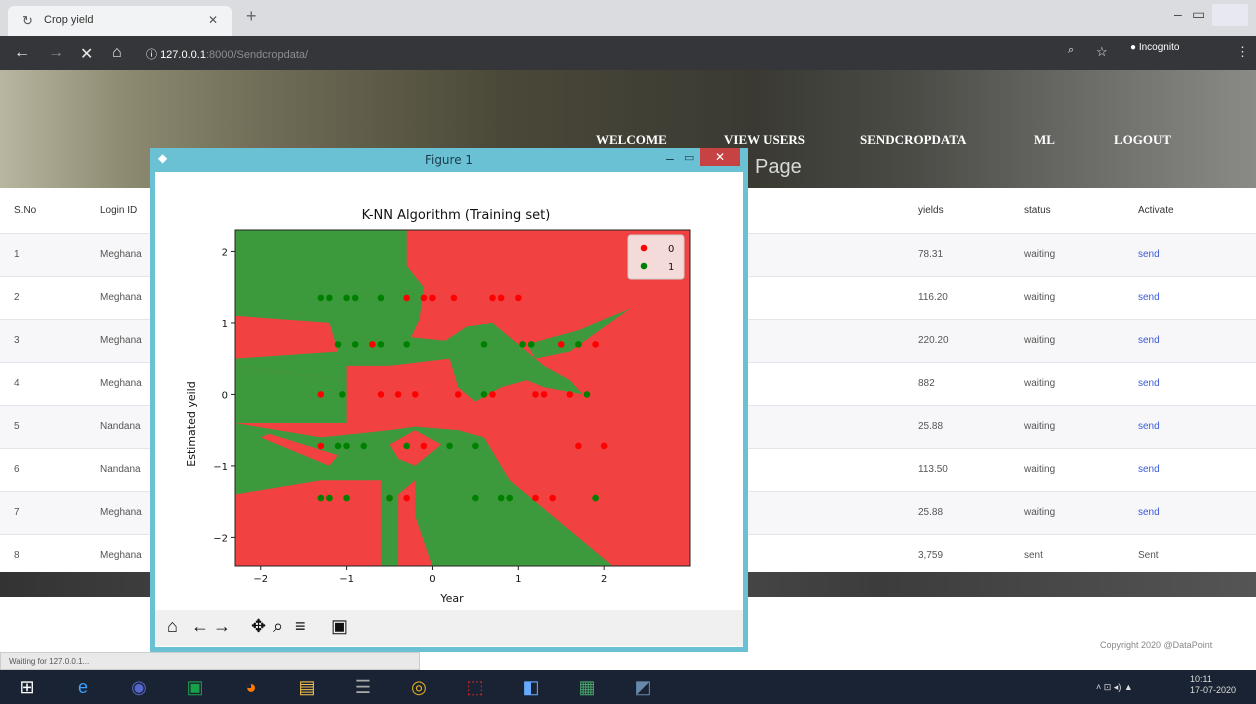  What do you see at coordinates (1142, 140) in the screenshot?
I see `nav-logout: LOGOUT` at bounding box center [1142, 140].